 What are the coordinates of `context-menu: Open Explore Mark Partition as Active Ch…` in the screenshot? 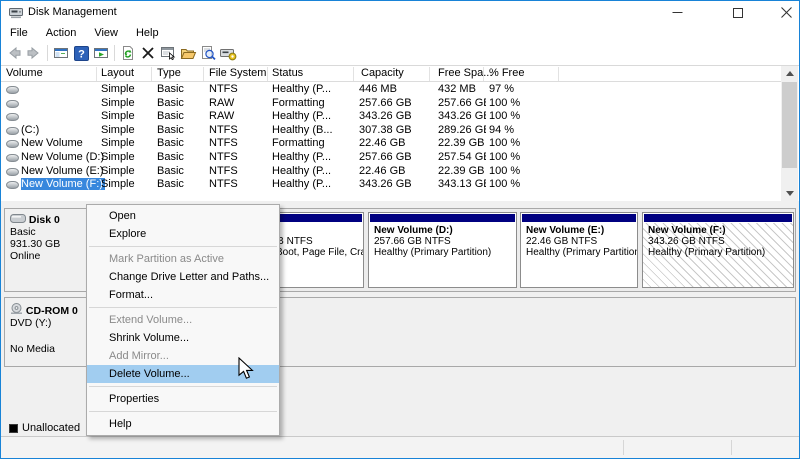 It's located at (183, 320).